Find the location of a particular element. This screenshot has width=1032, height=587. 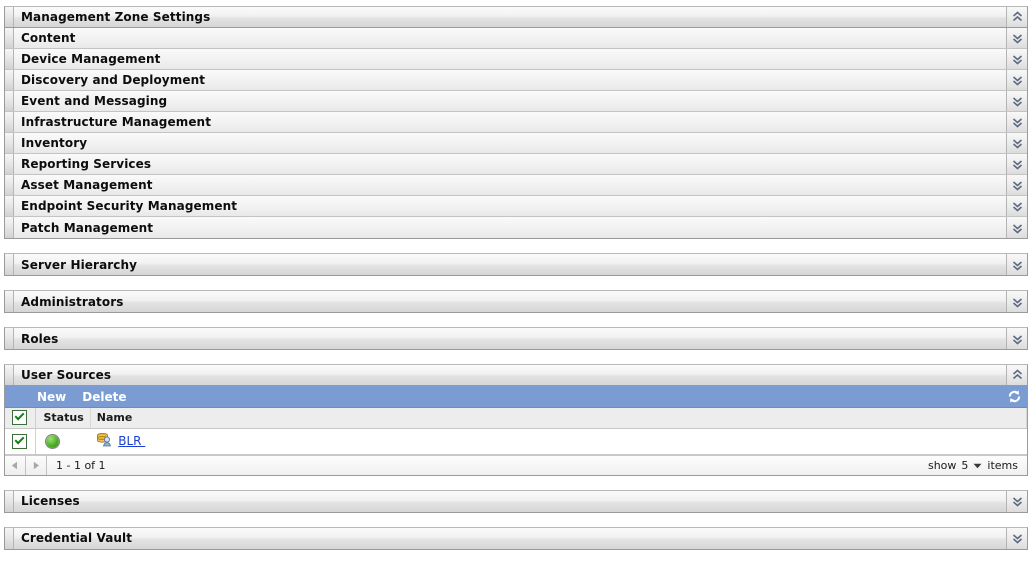

accordion-item-label: Endpoint Security Management is located at coordinates (129, 206).